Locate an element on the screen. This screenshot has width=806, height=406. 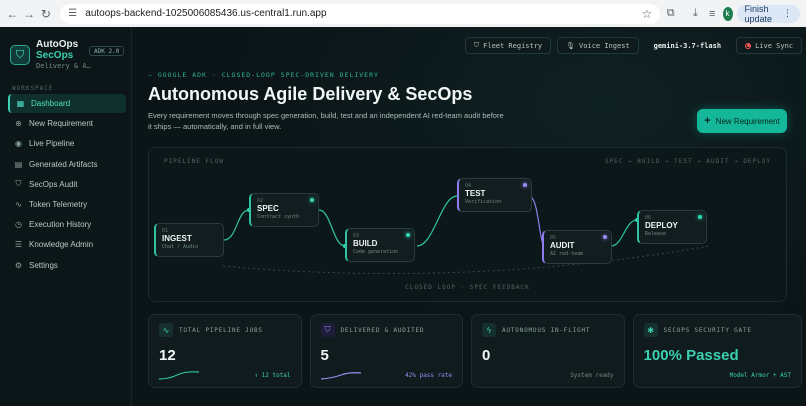
dashboard-icon: ▦ is located at coordinates (20, 103).